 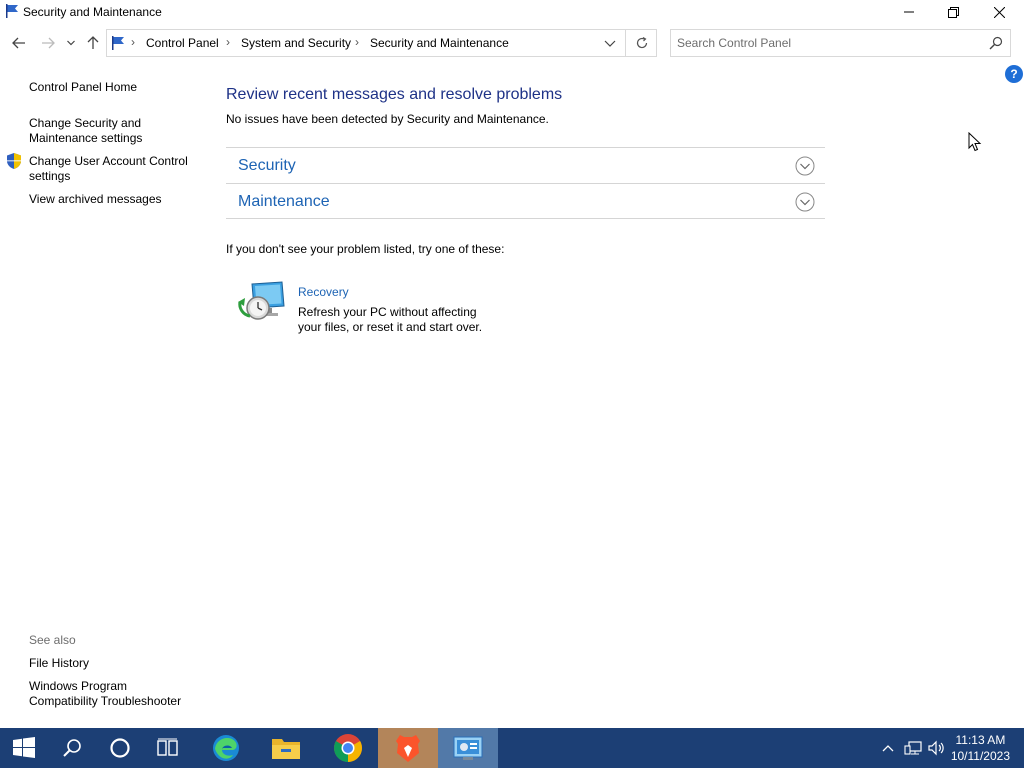 I want to click on minimize-button, so click(x=909, y=12).